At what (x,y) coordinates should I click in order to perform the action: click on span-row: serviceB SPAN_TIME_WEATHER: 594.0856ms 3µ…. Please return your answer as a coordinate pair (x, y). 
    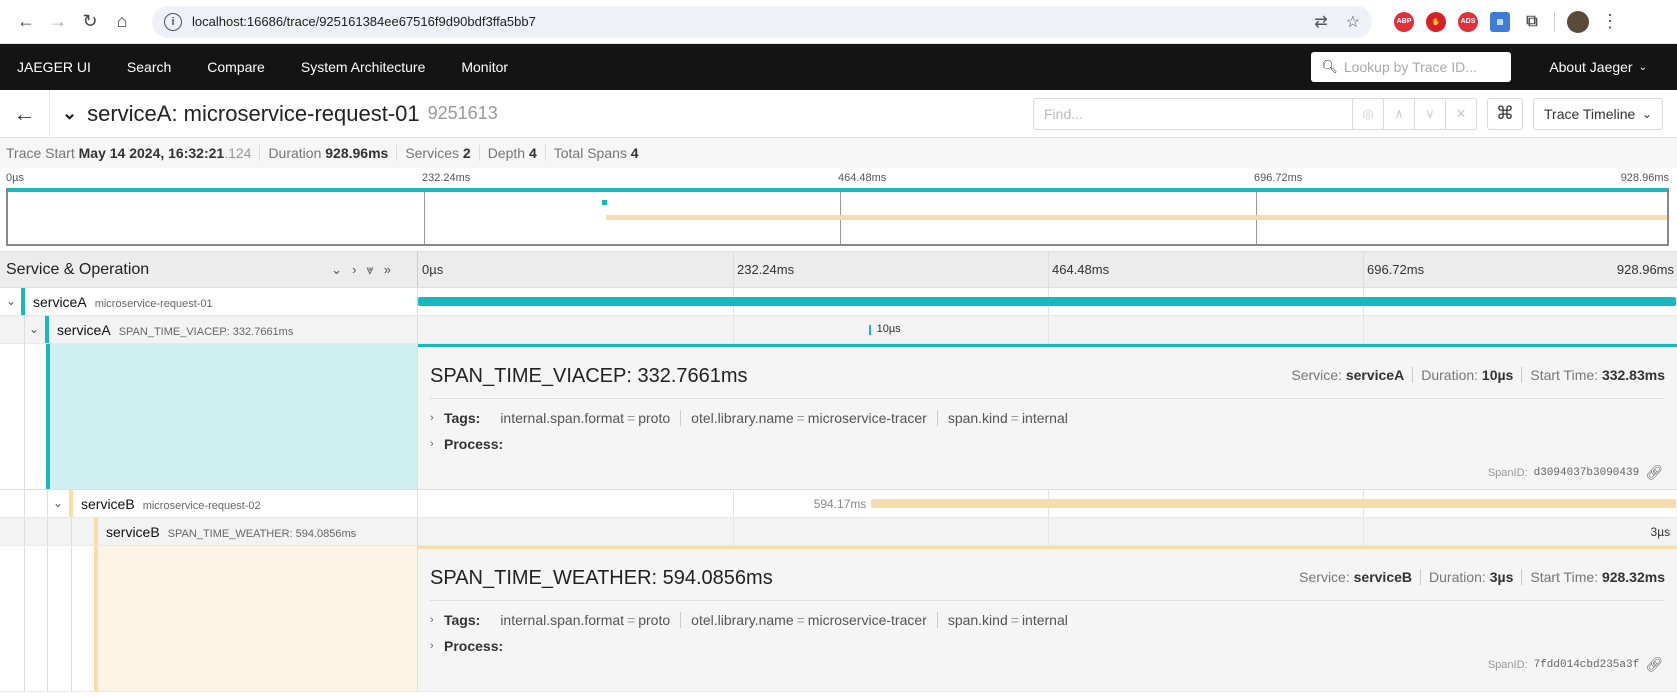
    Looking at the image, I should click on (838, 532).